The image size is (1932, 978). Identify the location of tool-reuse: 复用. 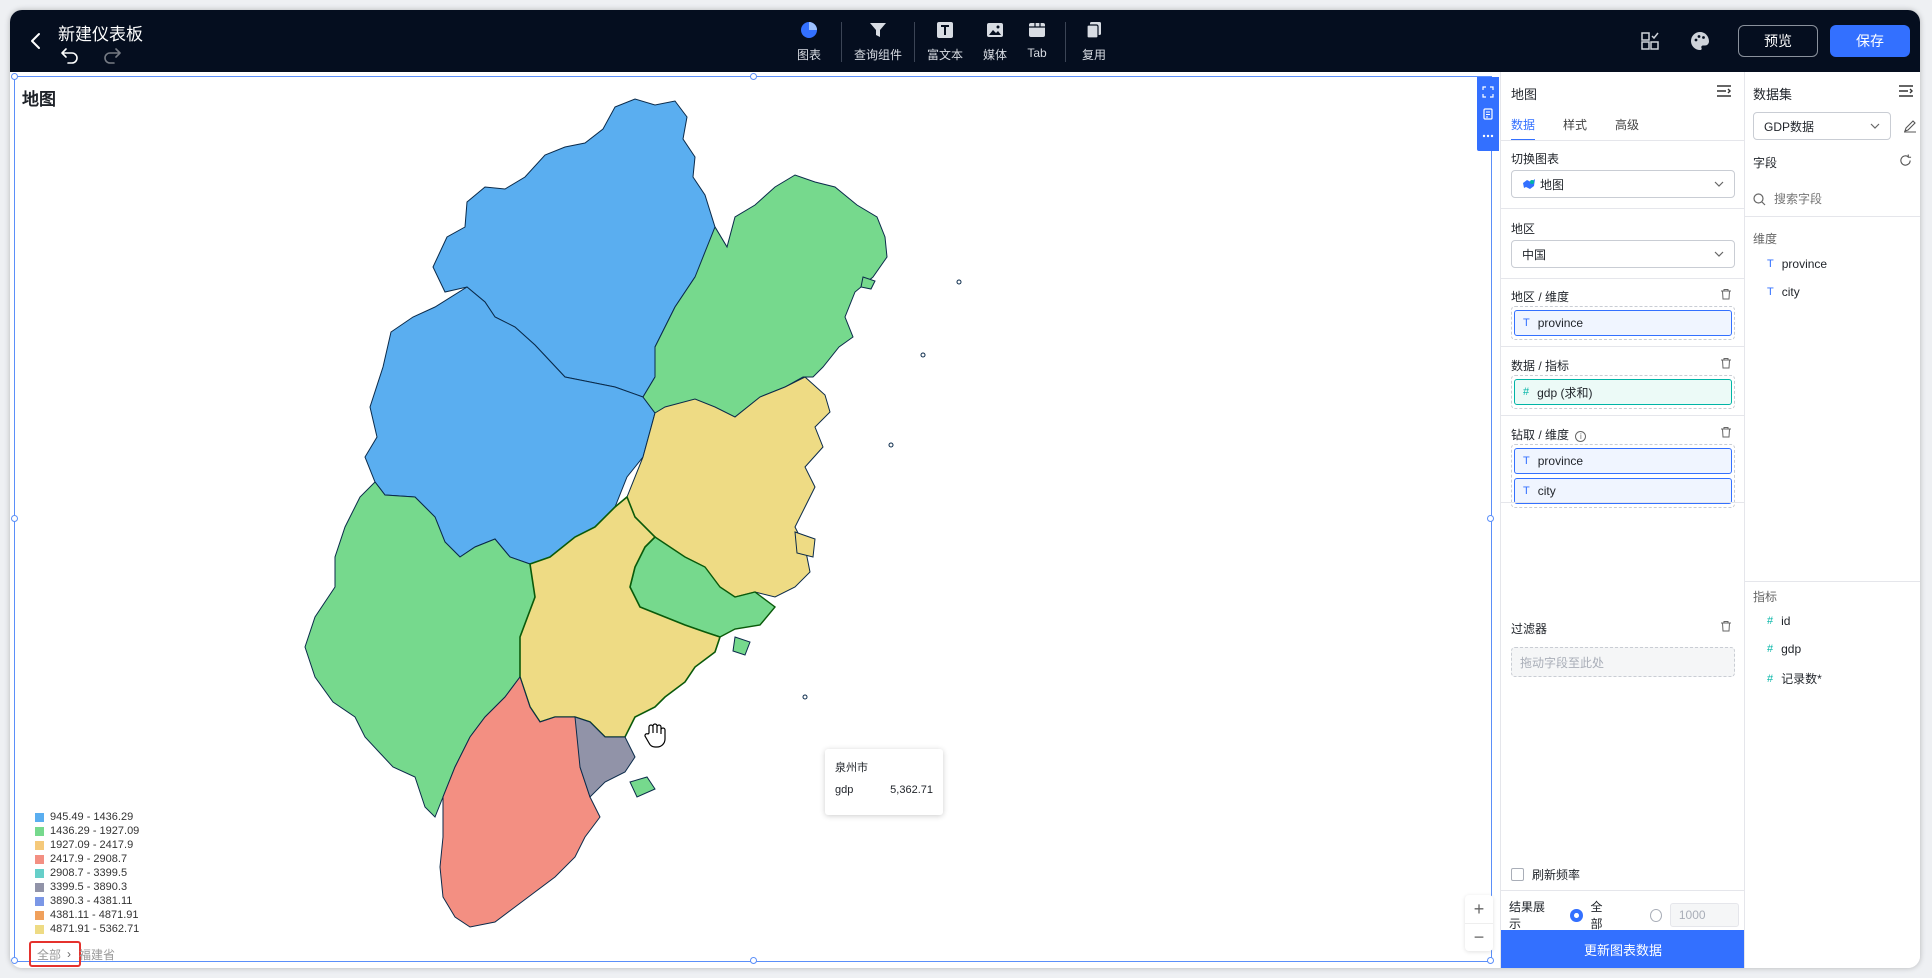
(1094, 41).